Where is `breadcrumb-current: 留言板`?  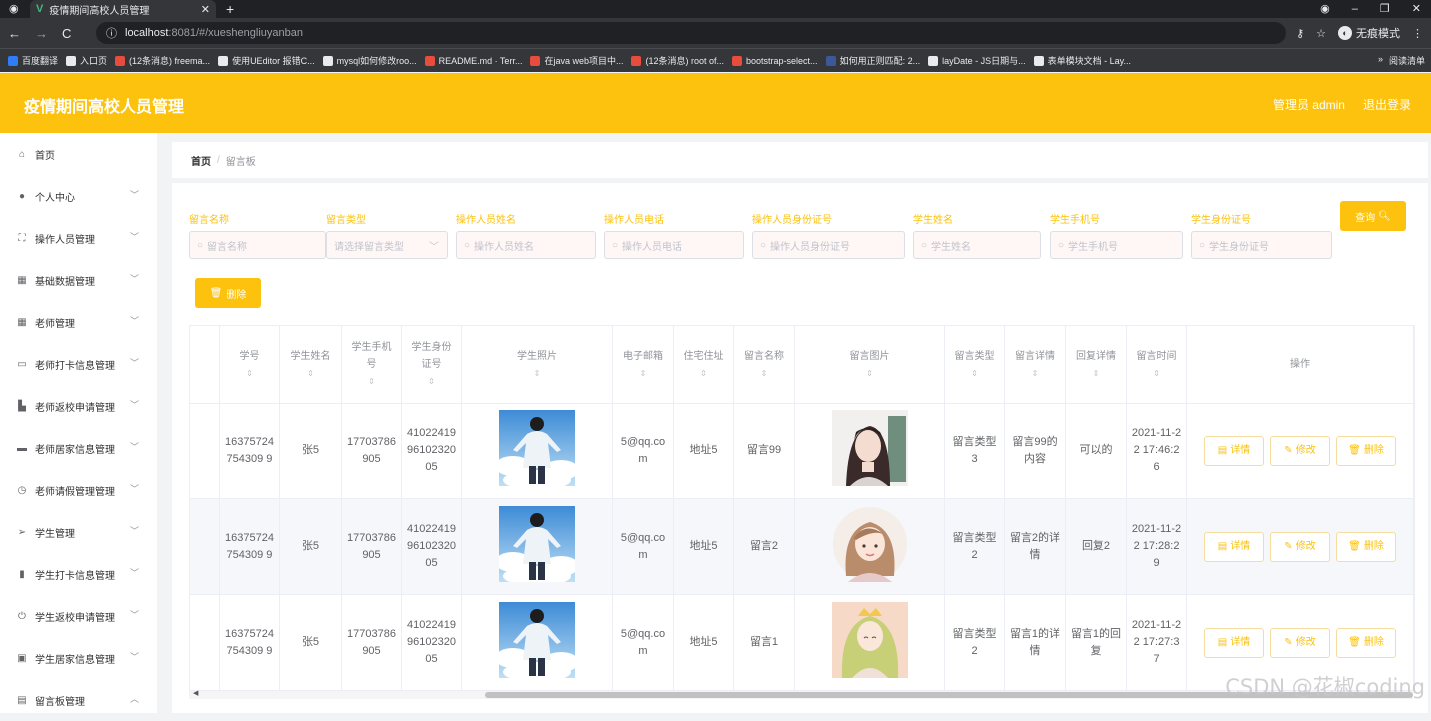 breadcrumb-current: 留言板 is located at coordinates (240, 162).